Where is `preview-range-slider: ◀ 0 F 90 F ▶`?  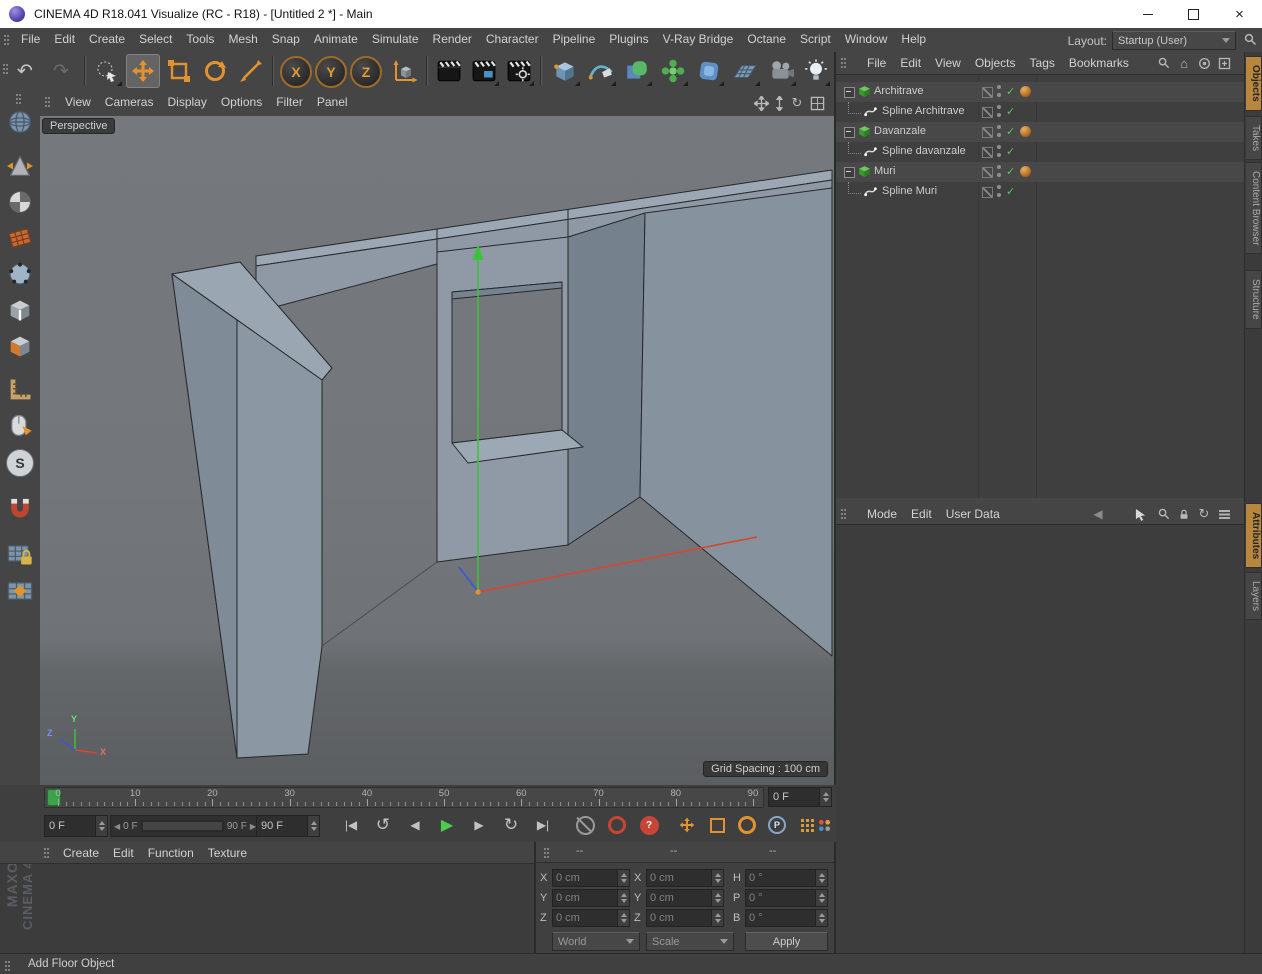
preview-range-slider: ◀ 0 F 90 F ▶ is located at coordinates (185, 826).